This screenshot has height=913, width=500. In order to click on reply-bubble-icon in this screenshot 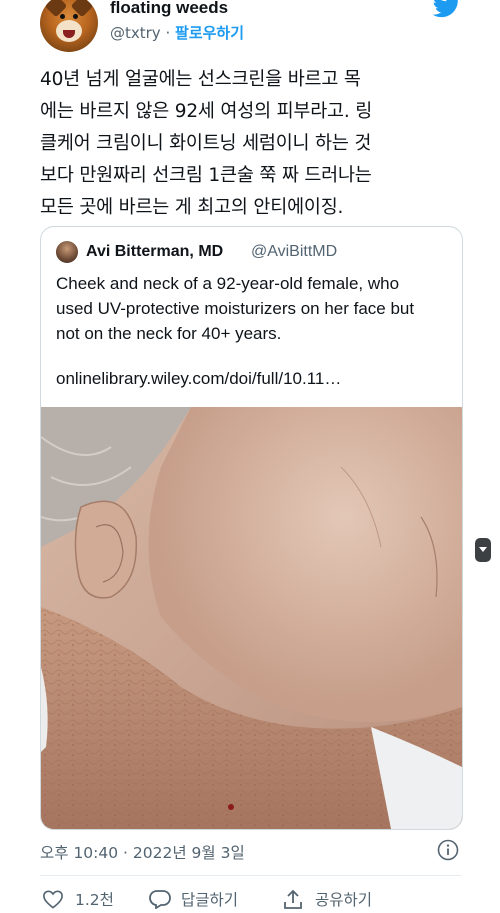, I will do `click(160, 899)`.